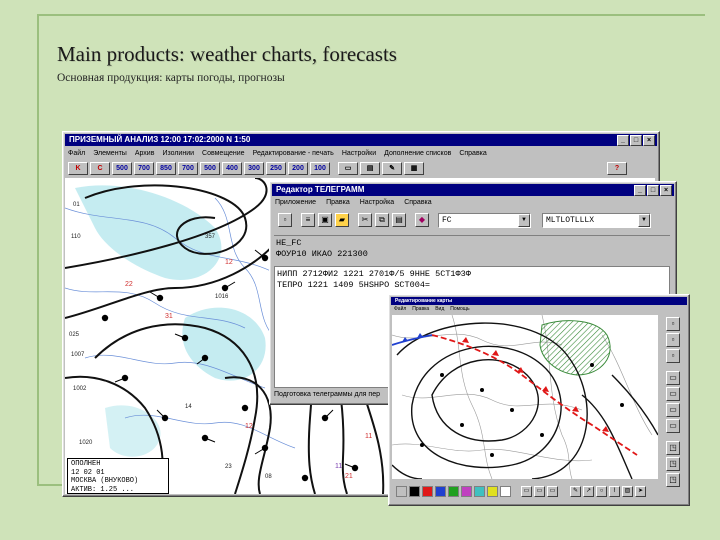 Image resolution: width=720 pixels, height=540 pixels. Describe the element at coordinates (400, 309) in the screenshot. I see `forecast-menu-file: Файл` at that location.